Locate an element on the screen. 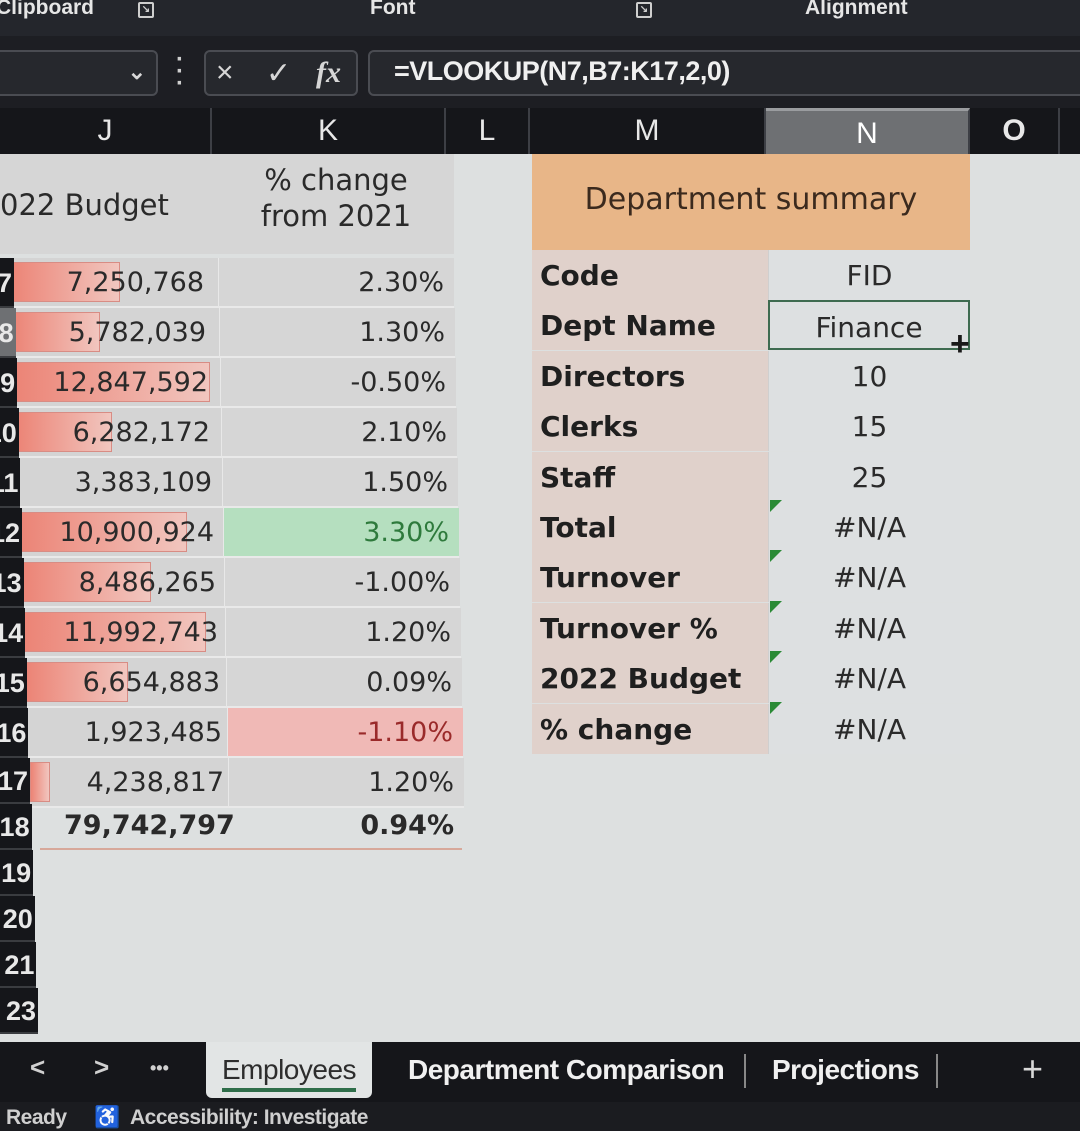 This screenshot has height=1131, width=1080. budget-cell: 3,383,109 is located at coordinates (117, 483).